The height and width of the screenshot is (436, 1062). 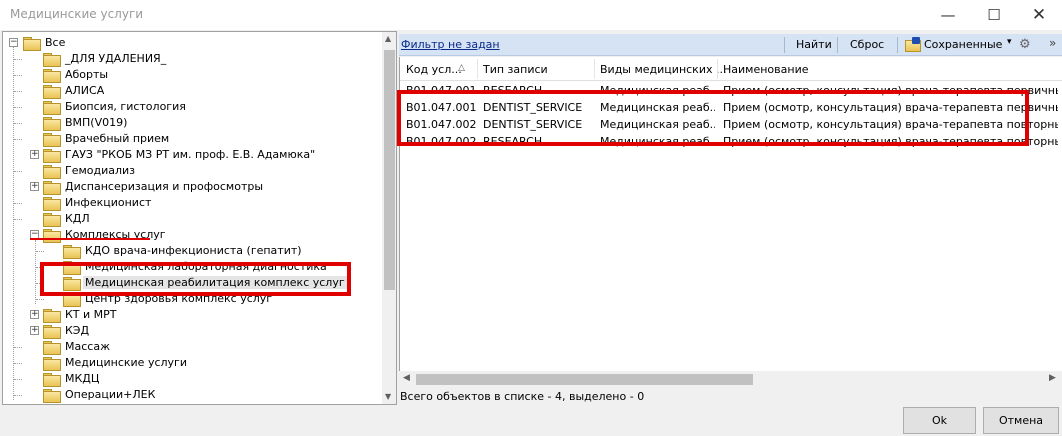 What do you see at coordinates (450, 44) in the screenshot?
I see `filter-link: Фильтр не задан` at bounding box center [450, 44].